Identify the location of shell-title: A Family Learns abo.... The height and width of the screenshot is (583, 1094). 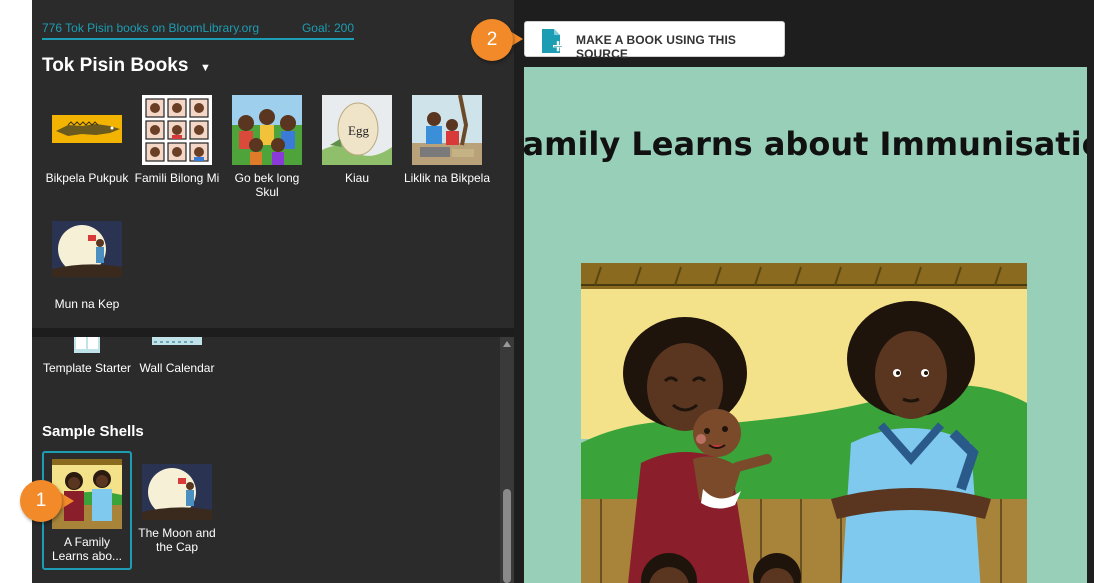
(87, 549).